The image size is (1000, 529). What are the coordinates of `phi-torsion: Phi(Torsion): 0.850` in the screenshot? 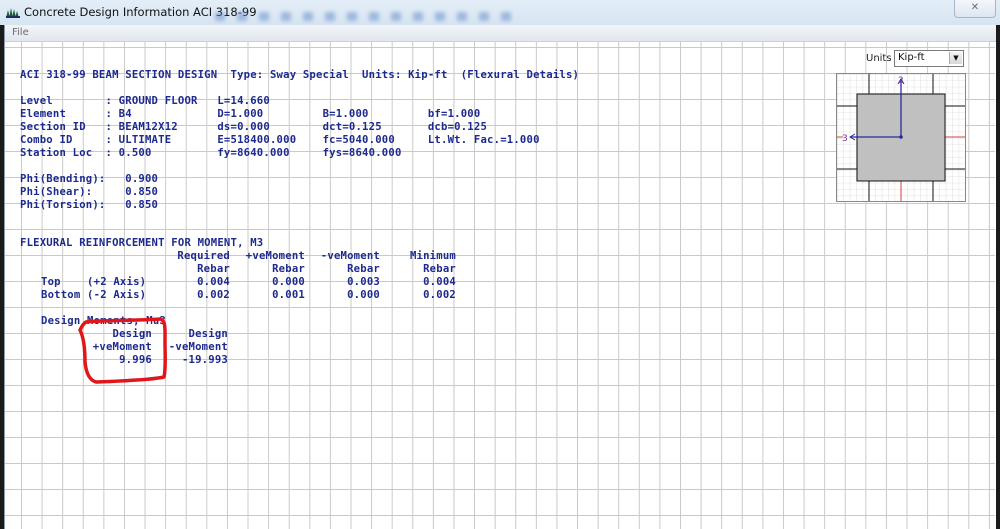 It's located at (89, 205).